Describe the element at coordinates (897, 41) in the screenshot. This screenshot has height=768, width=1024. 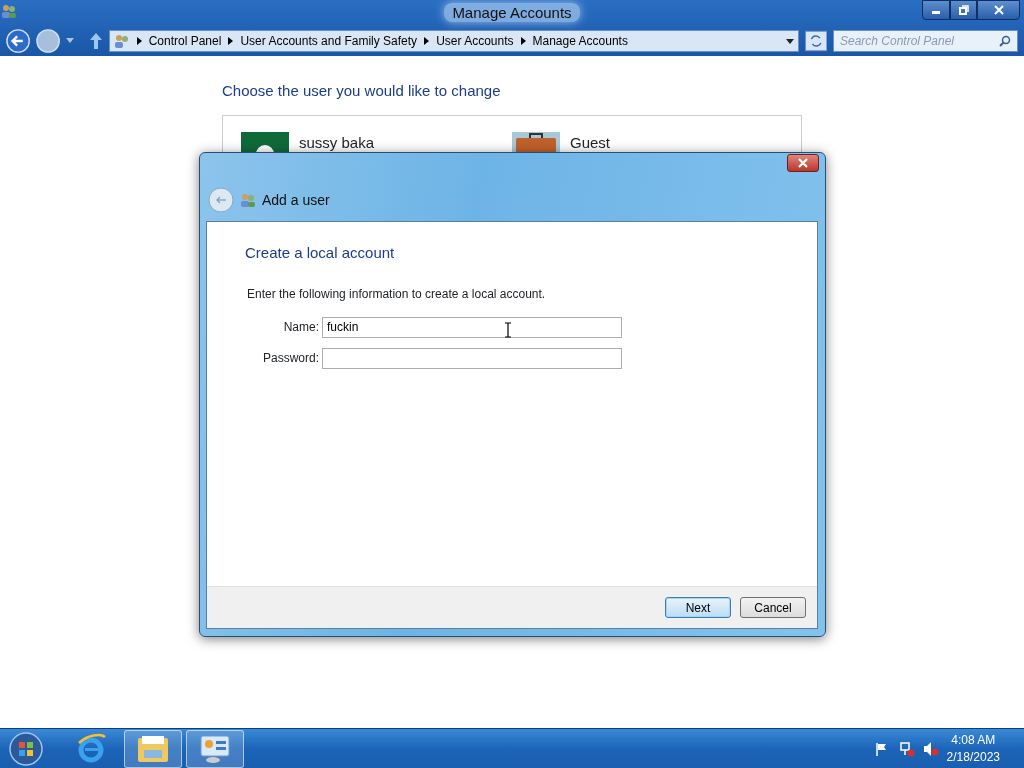
I see `search-placeholder: Search Control Panel` at that location.